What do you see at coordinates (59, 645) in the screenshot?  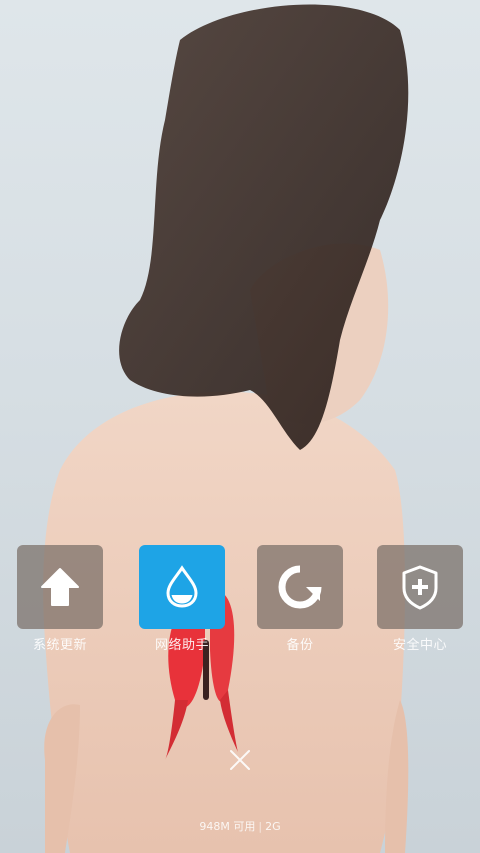 I see `system-update-label: 系统更新` at bounding box center [59, 645].